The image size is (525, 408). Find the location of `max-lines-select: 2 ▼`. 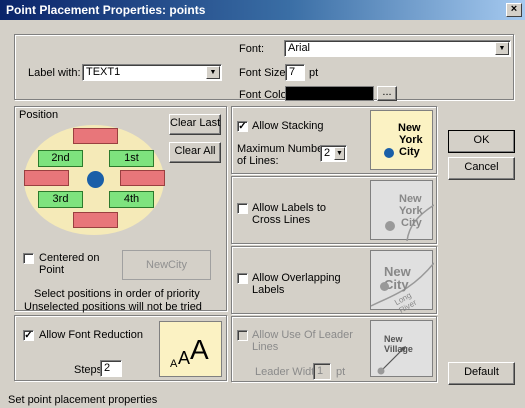

max-lines-select: 2 ▼ is located at coordinates (333, 153).